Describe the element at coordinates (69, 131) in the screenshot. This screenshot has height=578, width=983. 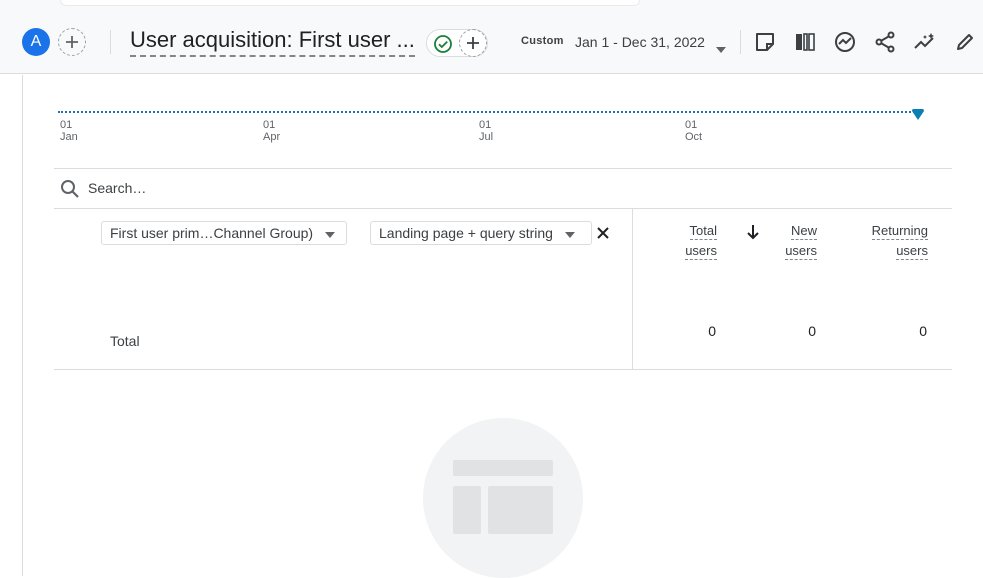
I see `timeline-tick-jan: 01 Jan` at that location.